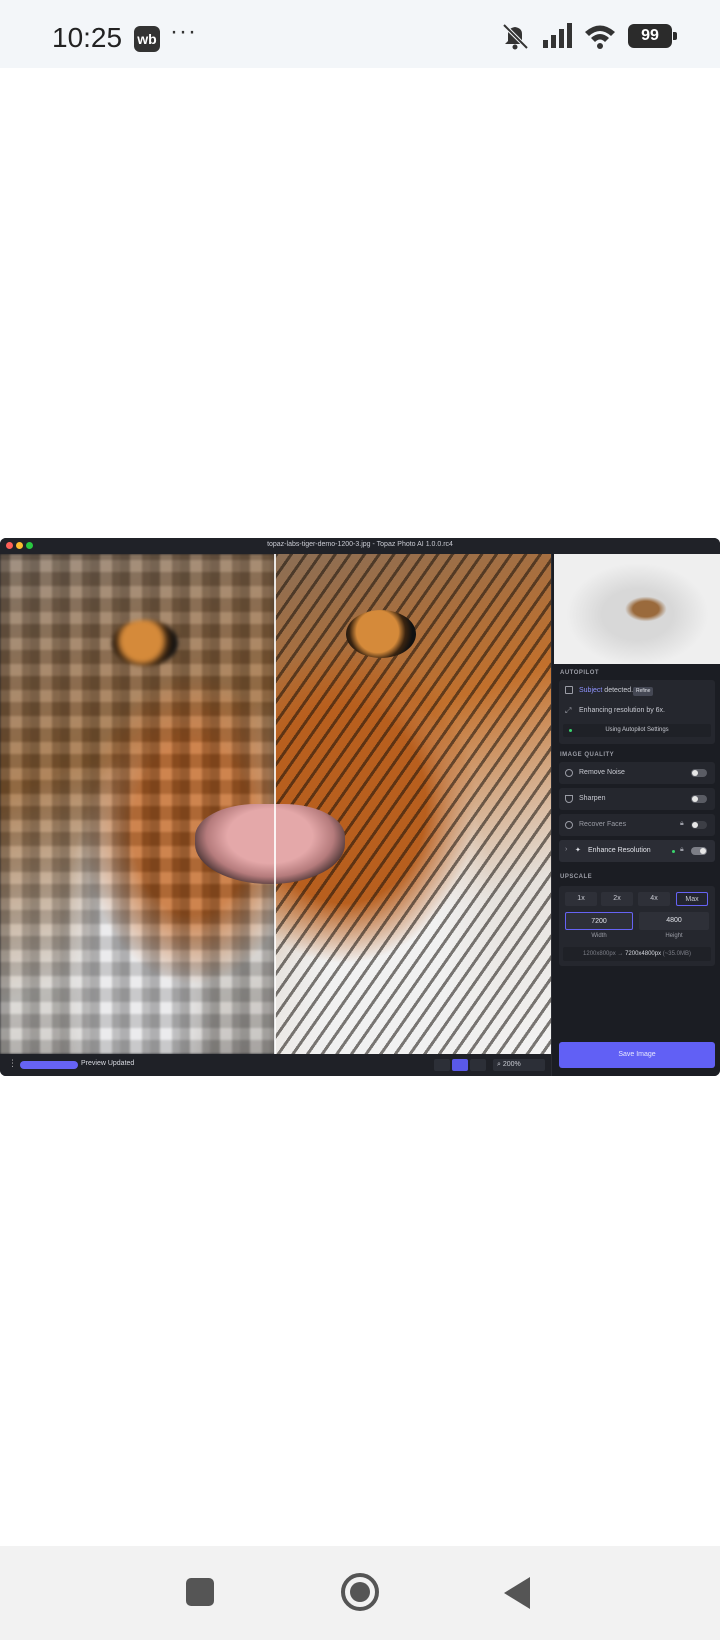  I want to click on status-bar: 10:25 wb ··· 99, so click(360, 34).